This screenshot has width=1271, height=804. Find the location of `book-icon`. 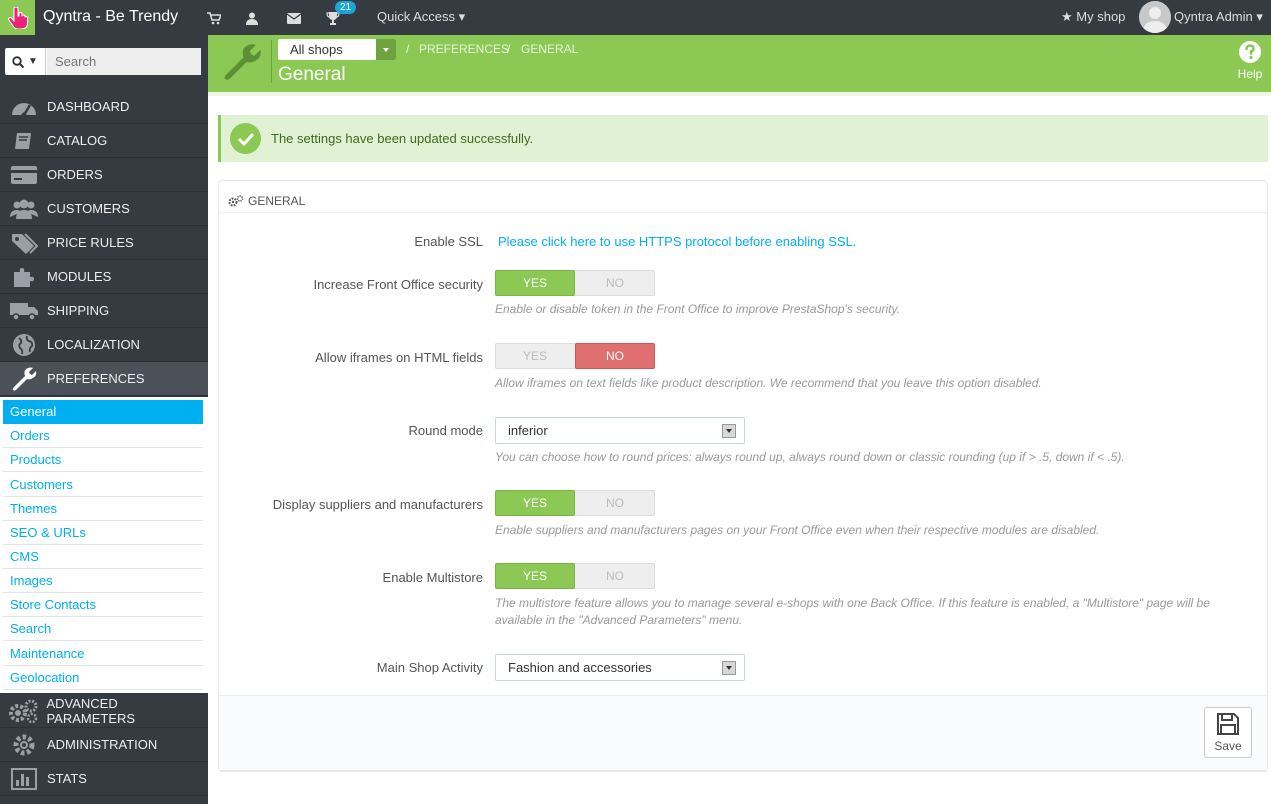

book-icon is located at coordinates (23, 141).